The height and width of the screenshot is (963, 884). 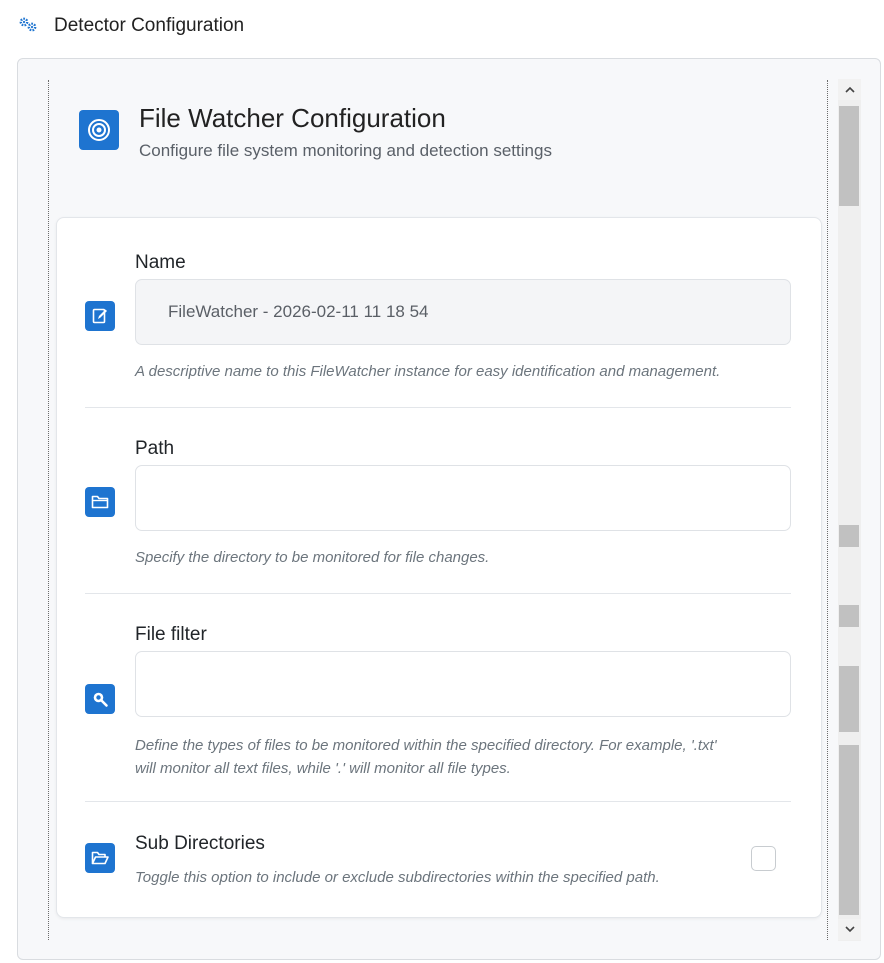 What do you see at coordinates (48, 510) in the screenshot?
I see `panel-left-guide` at bounding box center [48, 510].